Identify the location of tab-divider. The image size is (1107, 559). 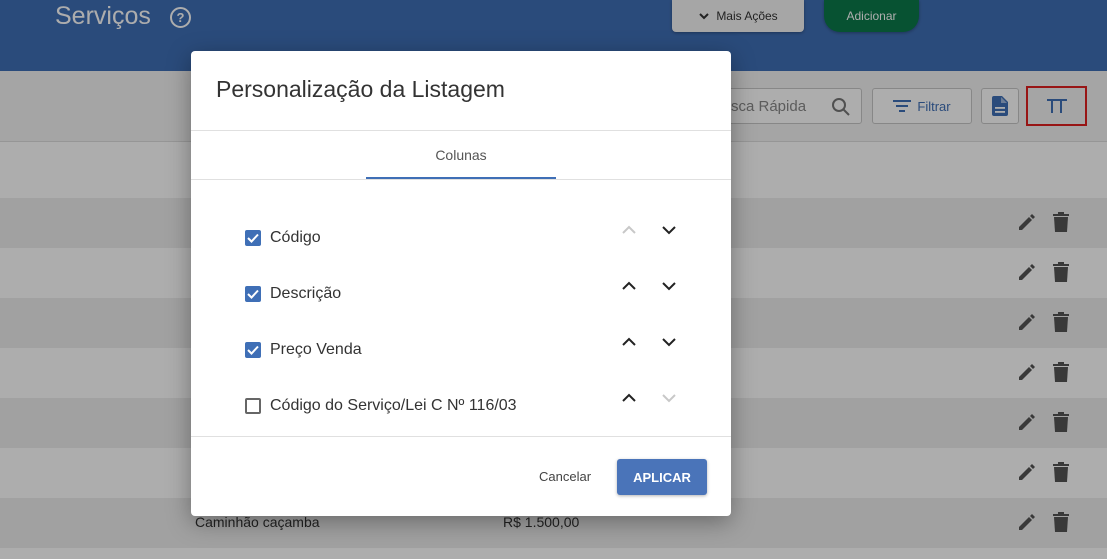
(461, 179).